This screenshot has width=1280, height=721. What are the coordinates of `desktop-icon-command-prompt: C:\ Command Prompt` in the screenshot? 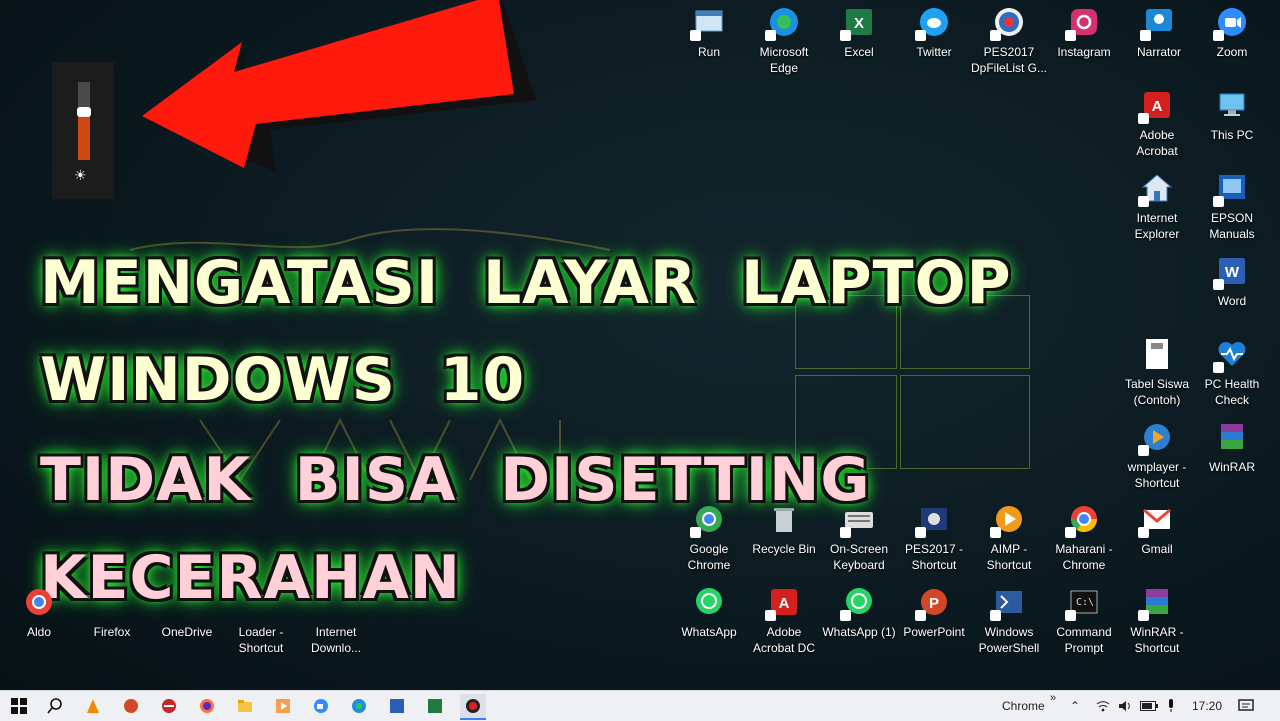 It's located at (1084, 620).